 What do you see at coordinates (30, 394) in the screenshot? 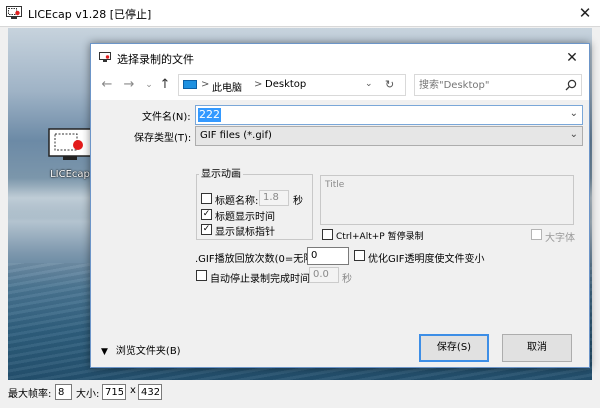
I see `max-fps-label: 最大帧率:` at bounding box center [30, 394].